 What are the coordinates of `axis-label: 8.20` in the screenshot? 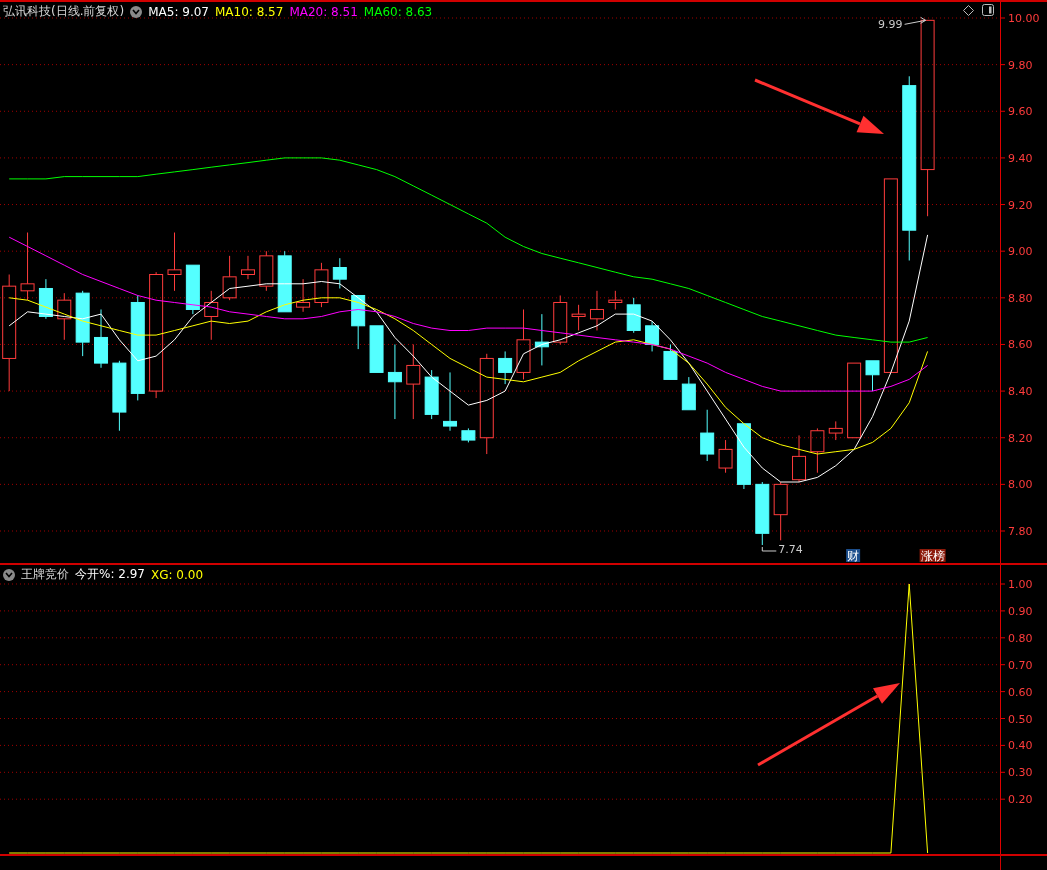 It's located at (1020, 438).